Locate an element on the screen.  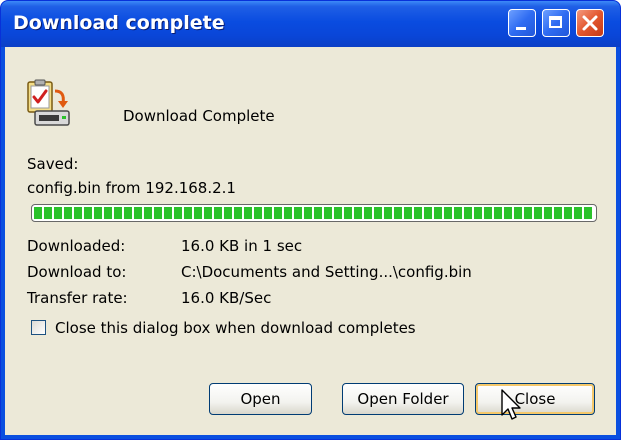
close-button: Close is located at coordinates (535, 399).